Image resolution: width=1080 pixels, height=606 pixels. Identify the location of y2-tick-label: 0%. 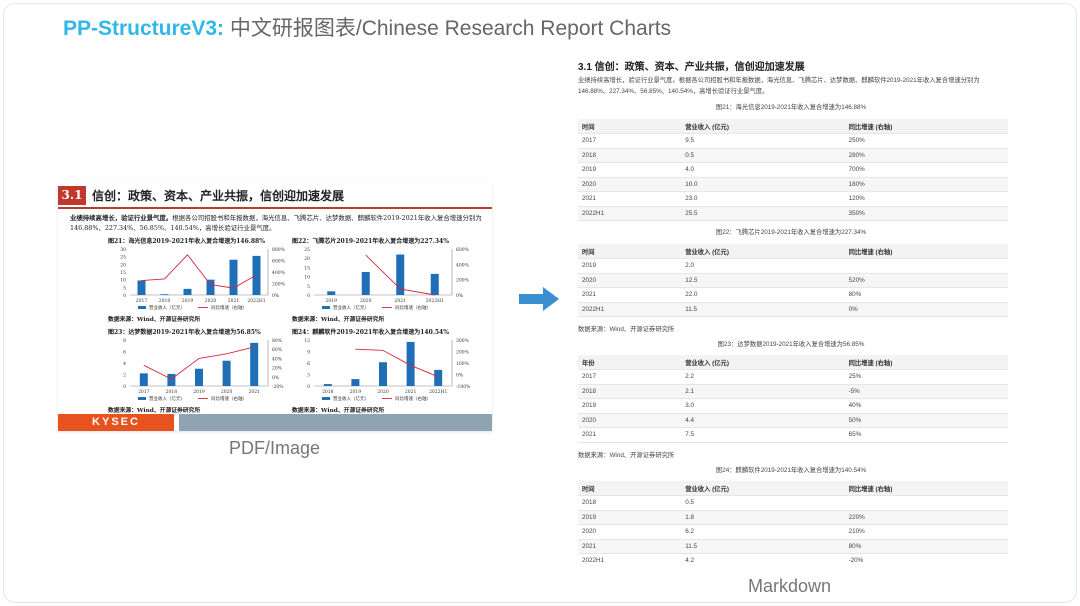
(460, 376).